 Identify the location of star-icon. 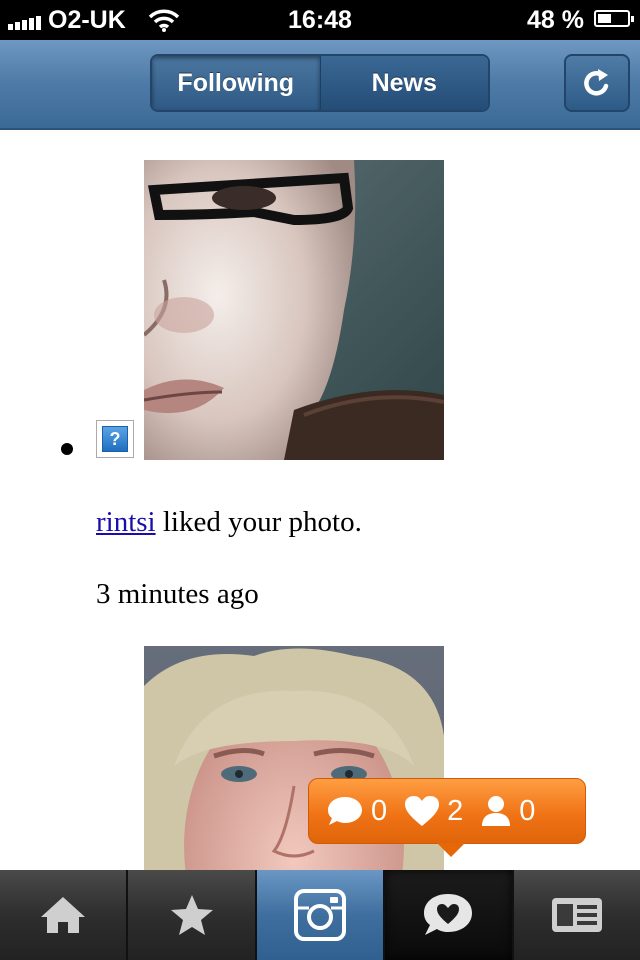
(191, 915).